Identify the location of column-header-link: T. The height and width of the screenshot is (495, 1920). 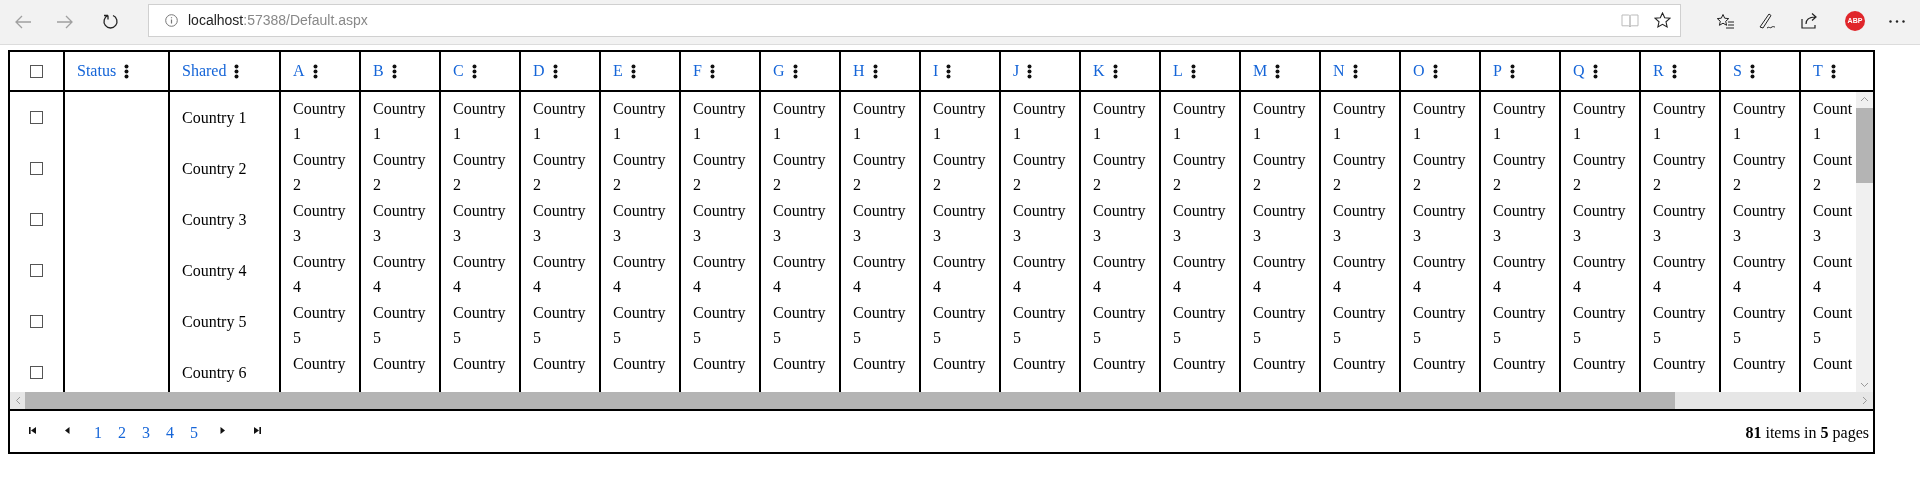
(1818, 71).